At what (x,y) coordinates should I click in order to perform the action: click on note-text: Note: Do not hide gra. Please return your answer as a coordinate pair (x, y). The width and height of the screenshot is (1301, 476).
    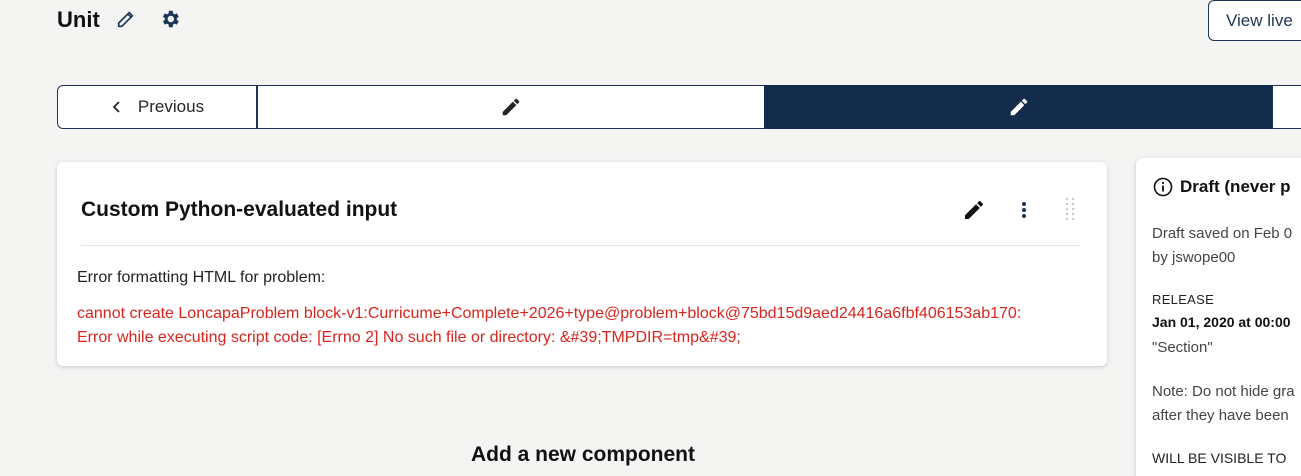
    Looking at the image, I should click on (1223, 391).